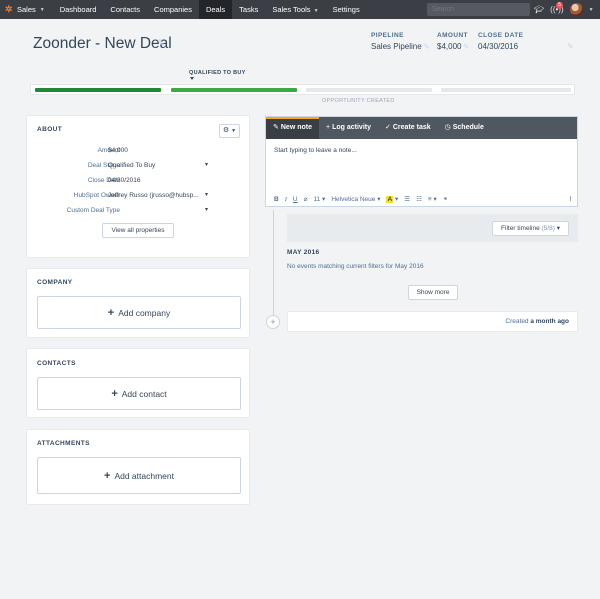  I want to click on nav-icons: 🎓︎ ((•)) 5 ▼, so click(564, 9).